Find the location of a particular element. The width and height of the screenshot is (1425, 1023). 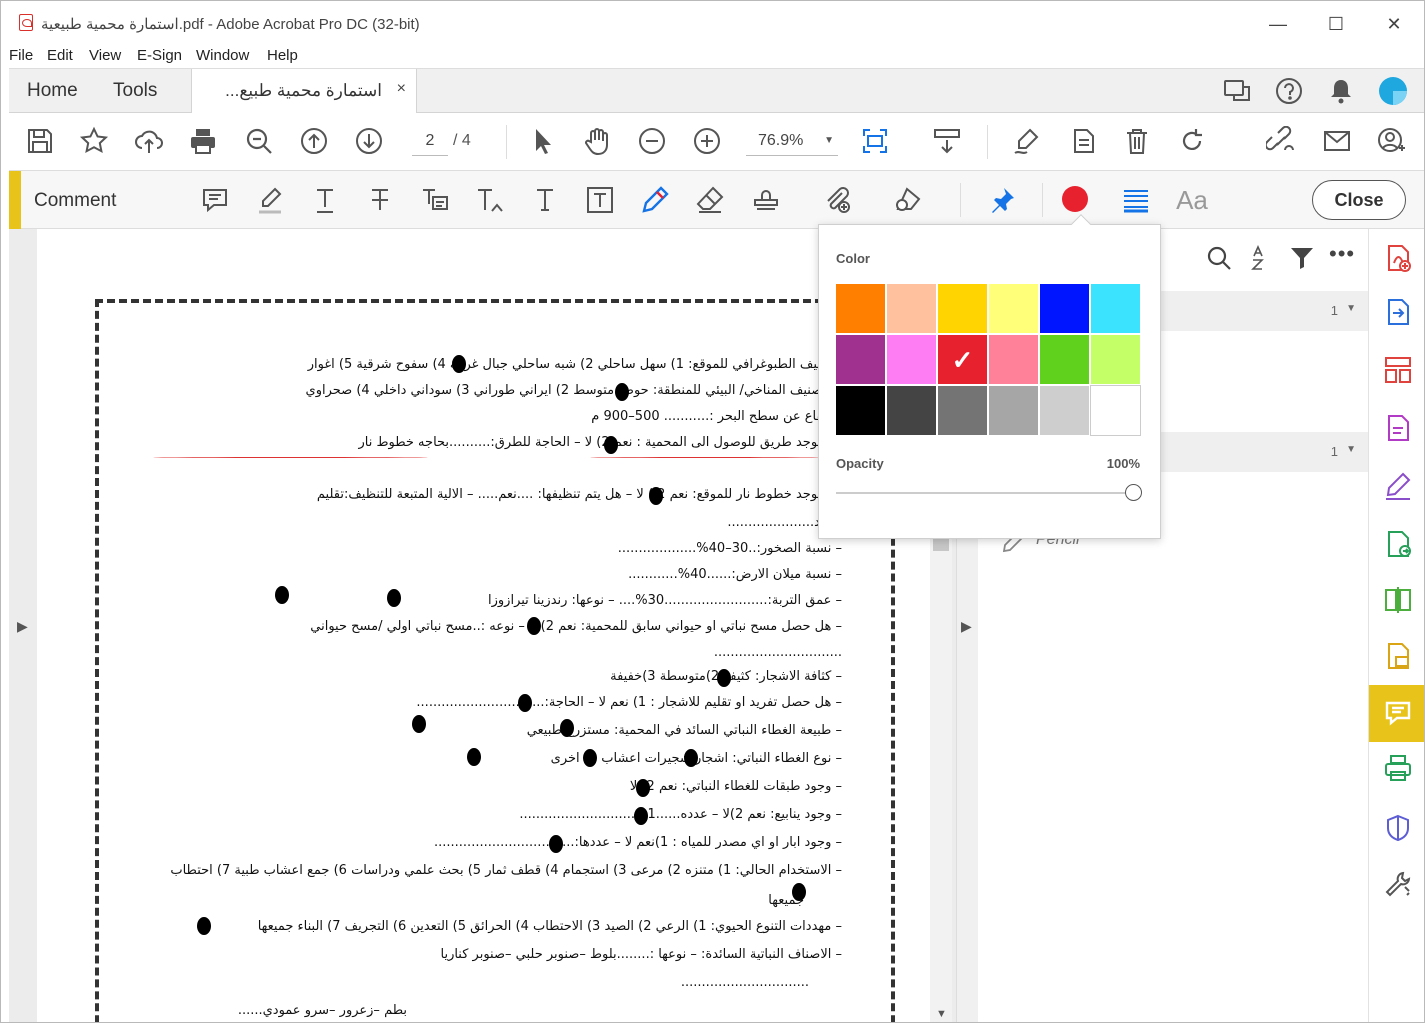

underline-text-icon is located at coordinates (325, 200).